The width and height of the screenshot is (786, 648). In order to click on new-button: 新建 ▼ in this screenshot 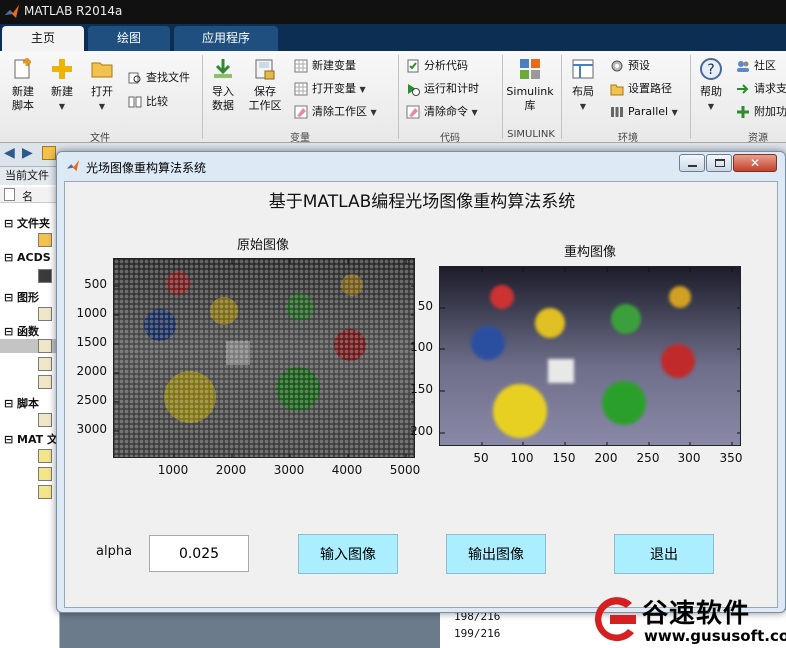, I will do `click(62, 85)`.